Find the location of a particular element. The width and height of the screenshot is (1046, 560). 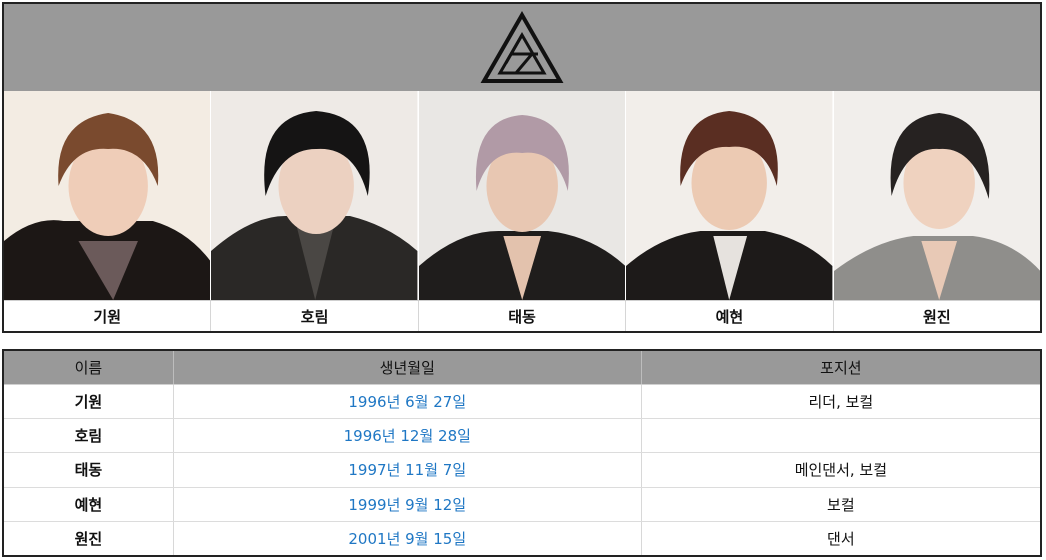

row-position: 리더, 보컬 is located at coordinates (841, 401).